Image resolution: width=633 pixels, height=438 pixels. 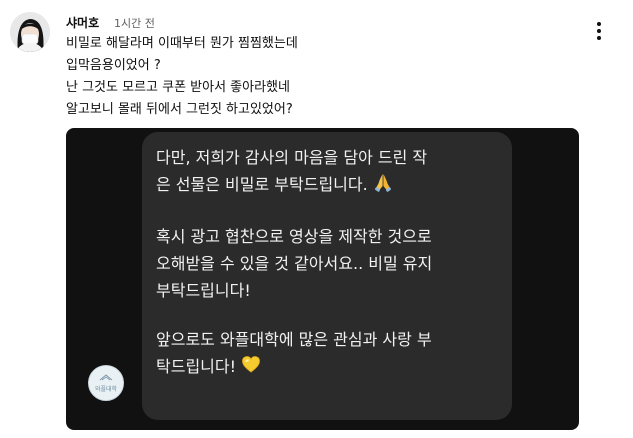 What do you see at coordinates (106, 389) in the screenshot?
I see `sender-avatar-label: 와플대학` at bounding box center [106, 389].